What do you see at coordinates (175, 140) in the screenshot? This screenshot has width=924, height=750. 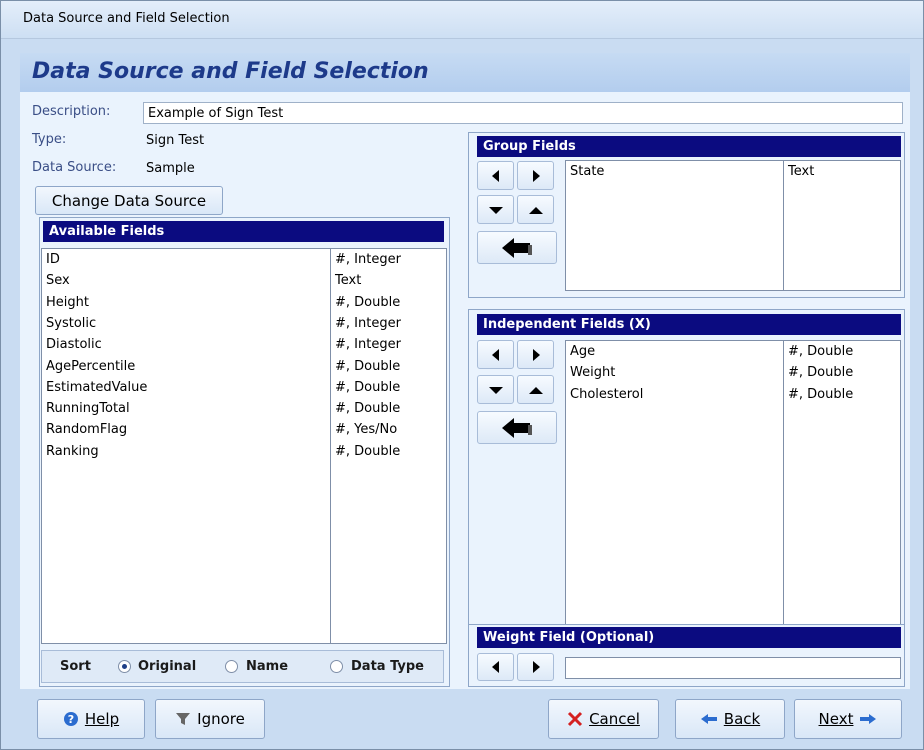 I see `type-value: Sign Test` at bounding box center [175, 140].